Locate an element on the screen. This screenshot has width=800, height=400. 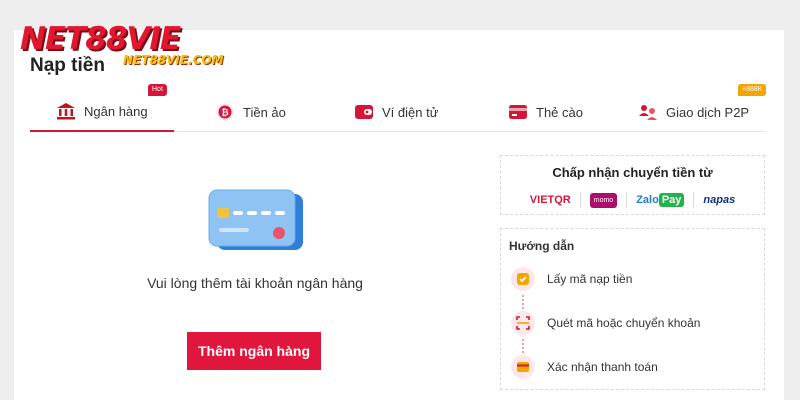
tab-ewallet-label: Ví điện tử is located at coordinates (410, 112).